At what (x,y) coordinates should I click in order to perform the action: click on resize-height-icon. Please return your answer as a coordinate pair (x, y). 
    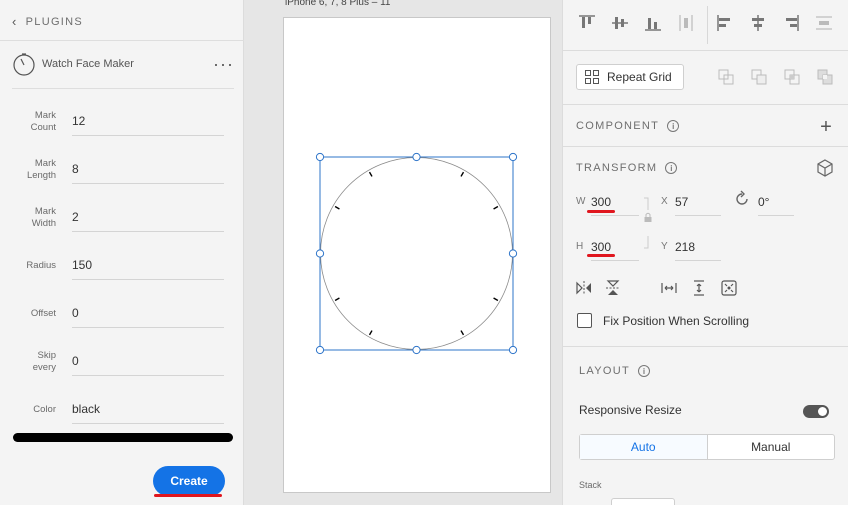
    Looking at the image, I should click on (699, 288).